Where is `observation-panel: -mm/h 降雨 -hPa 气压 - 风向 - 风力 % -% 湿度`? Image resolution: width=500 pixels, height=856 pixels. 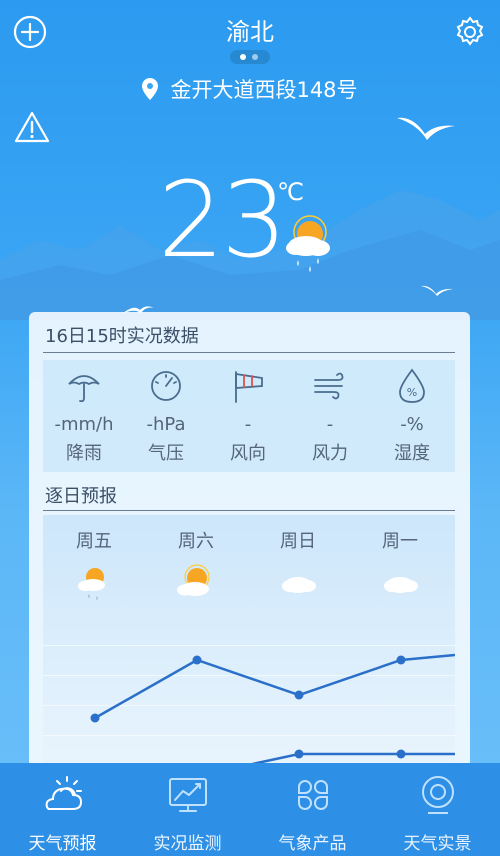
observation-panel: -mm/h 降雨 -hPa 气压 - 风向 - 风力 % -% 湿度 is located at coordinates (249, 416).